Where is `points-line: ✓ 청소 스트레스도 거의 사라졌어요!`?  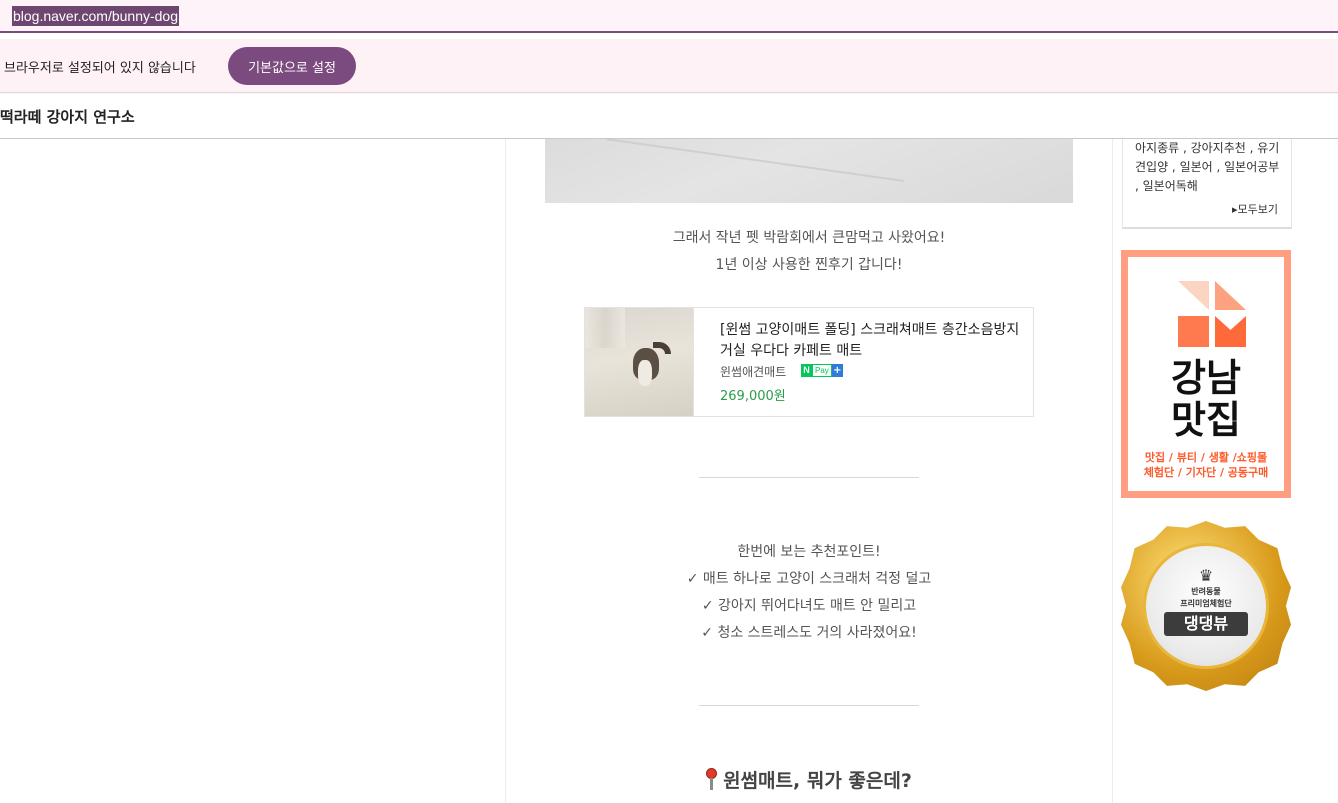
points-line: ✓ 청소 스트레스도 거의 사라졌어요! is located at coordinates (809, 633).